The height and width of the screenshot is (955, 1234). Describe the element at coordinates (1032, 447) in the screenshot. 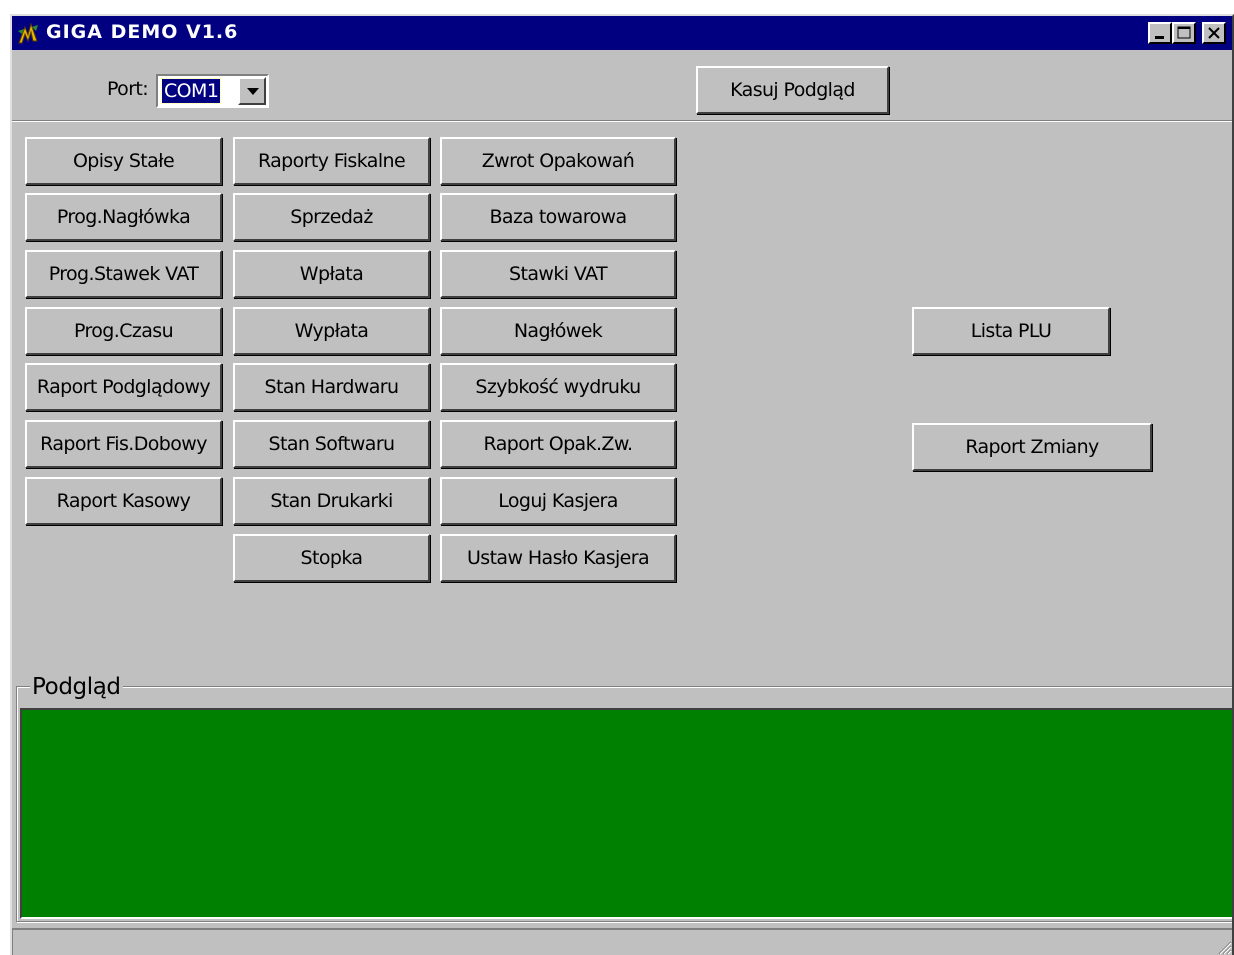

I see `shift-report-button: Raport Zmiany` at that location.